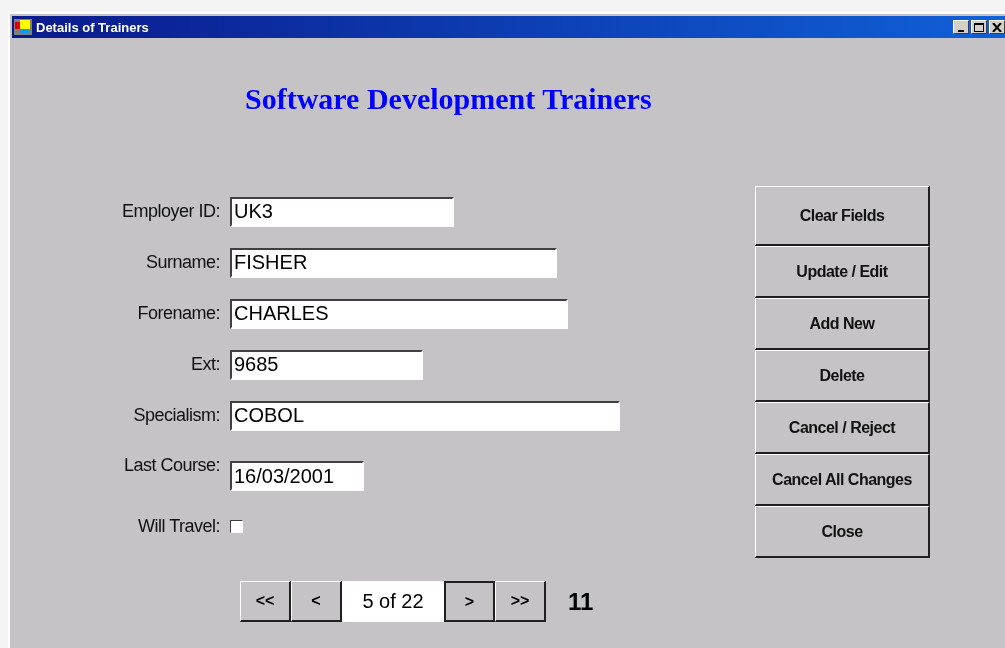  What do you see at coordinates (326, 364) in the screenshot?
I see `text-field: 9685` at bounding box center [326, 364].